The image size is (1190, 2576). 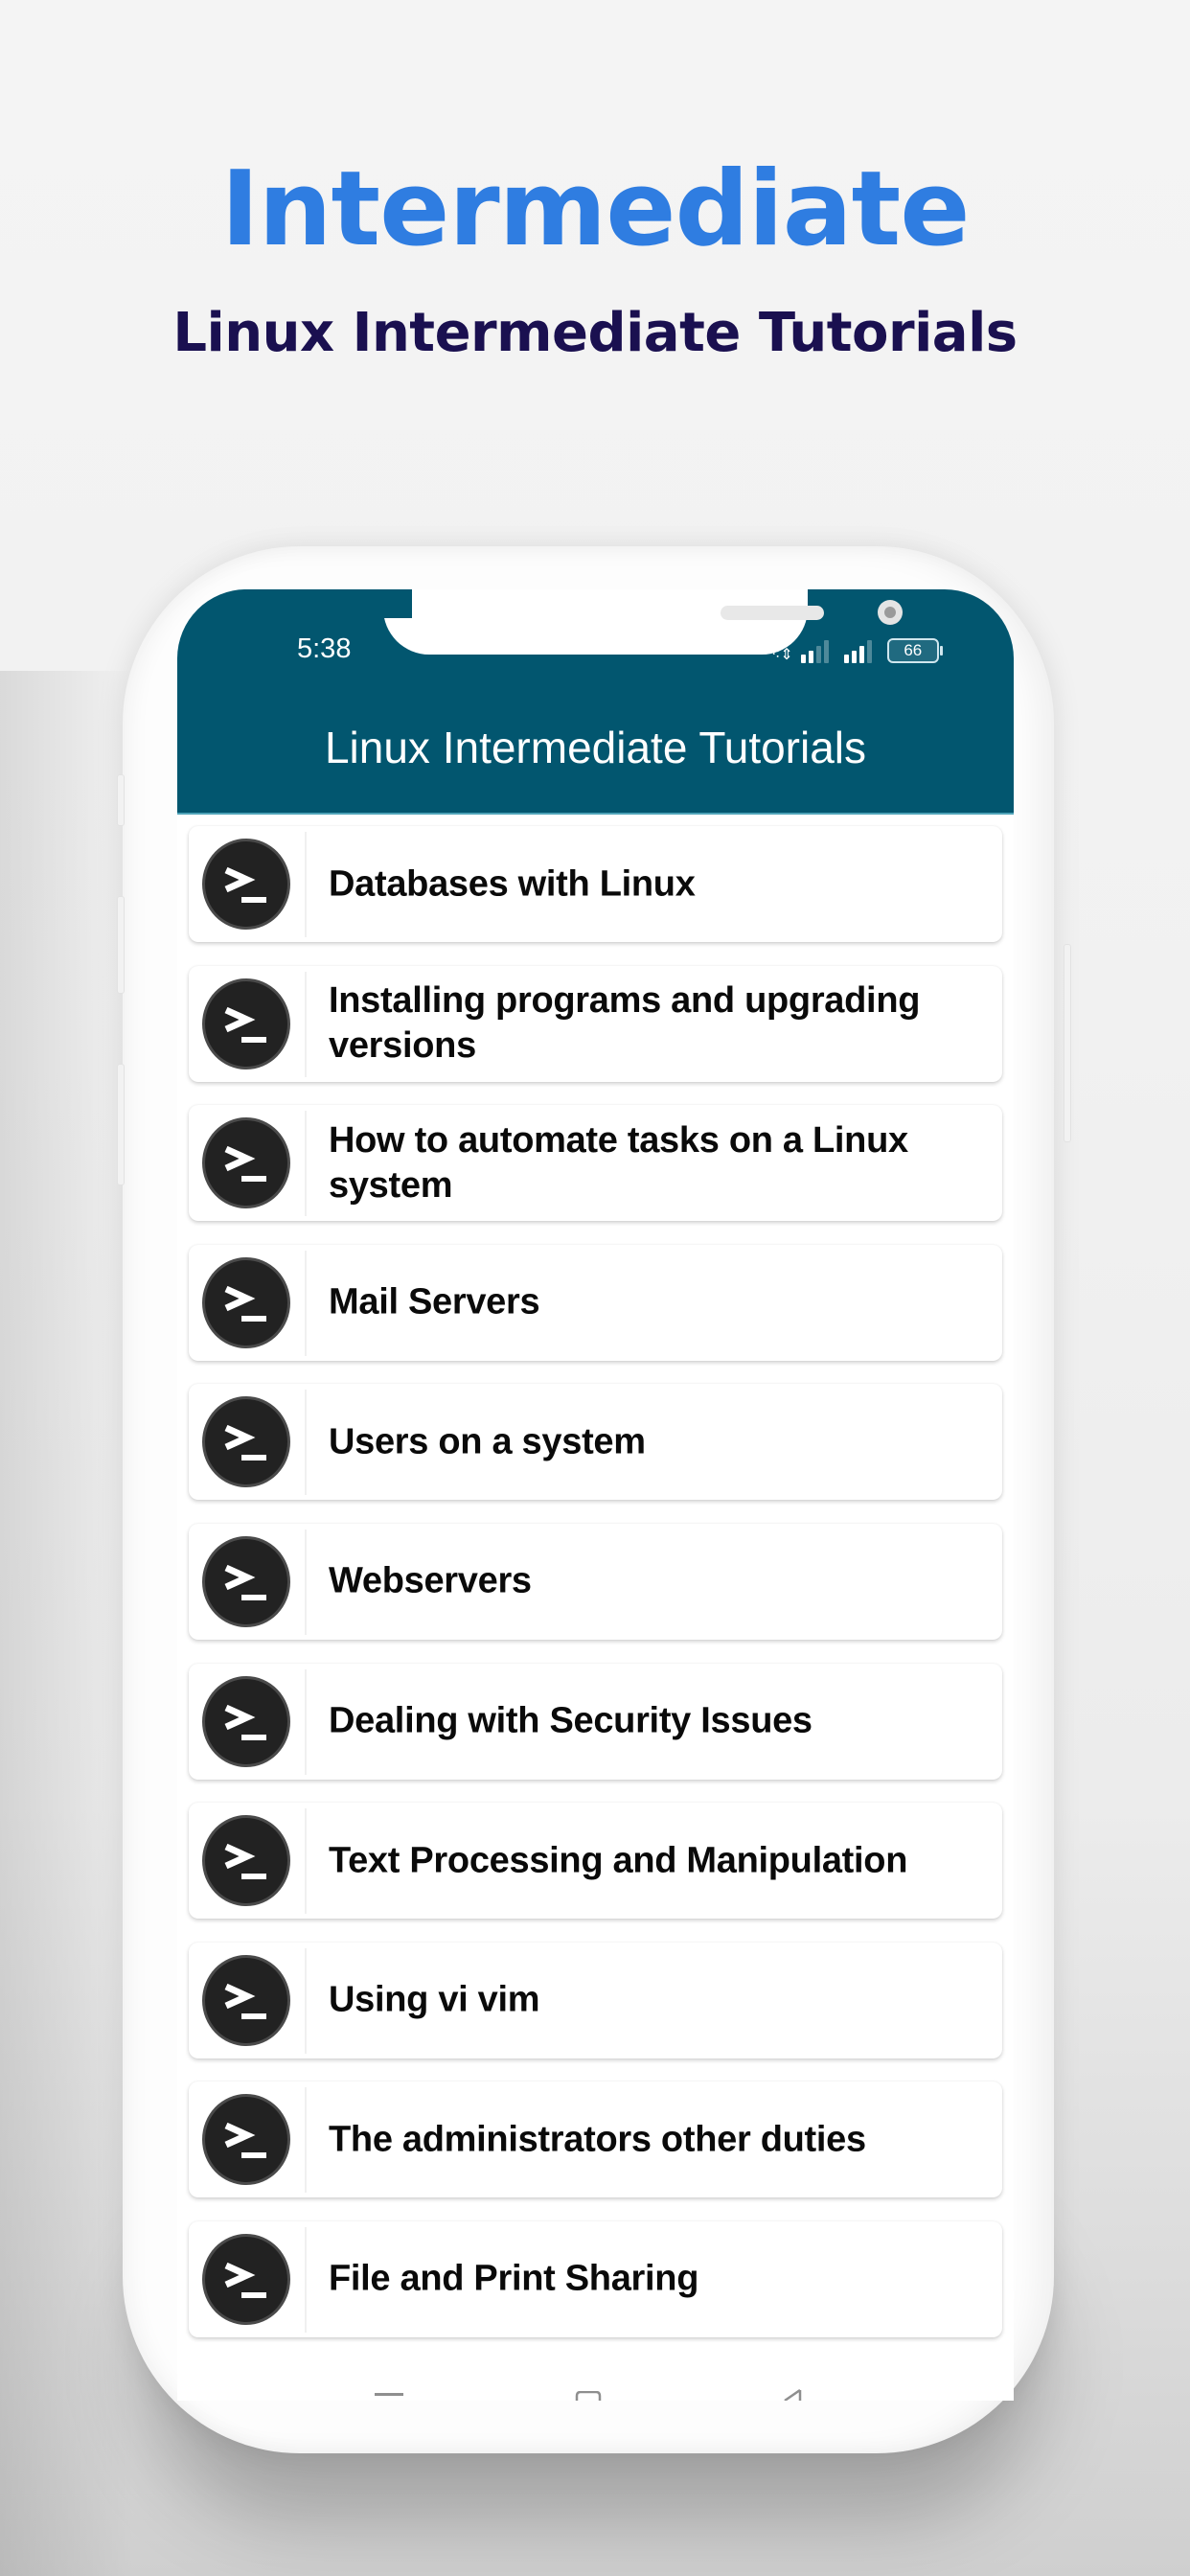 What do you see at coordinates (595, 209) in the screenshot?
I see `promo-headline: Intermediate` at bounding box center [595, 209].